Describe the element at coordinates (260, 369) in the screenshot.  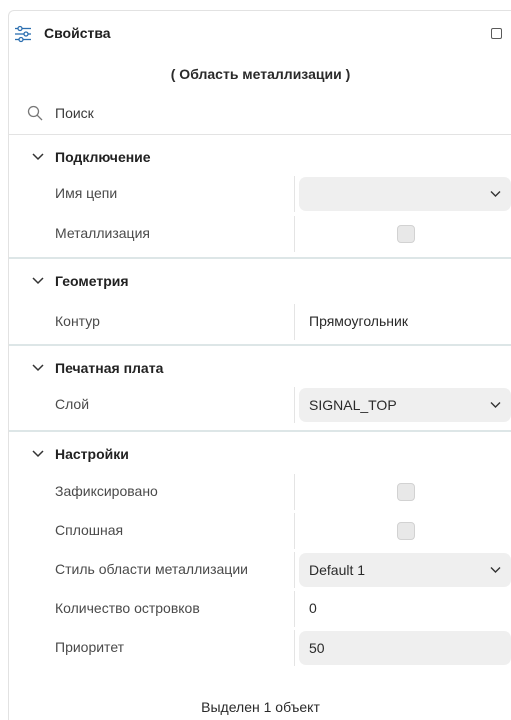
I see `section-pcb-header: Печатная плата` at that location.